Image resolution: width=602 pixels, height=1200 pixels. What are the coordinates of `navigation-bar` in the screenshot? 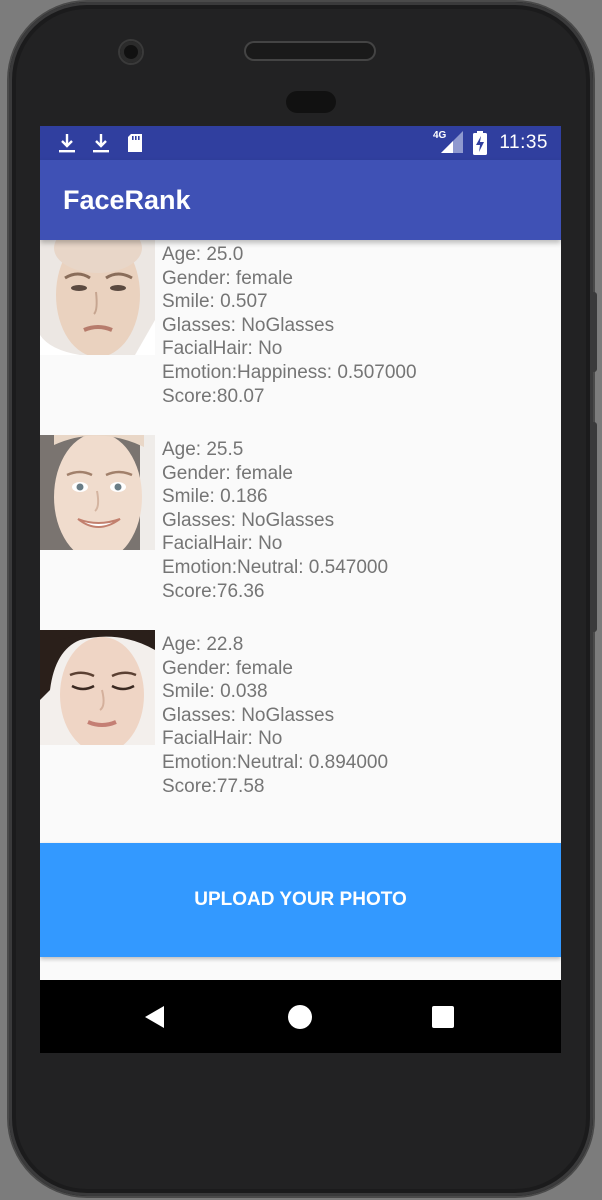 It's located at (300, 1016).